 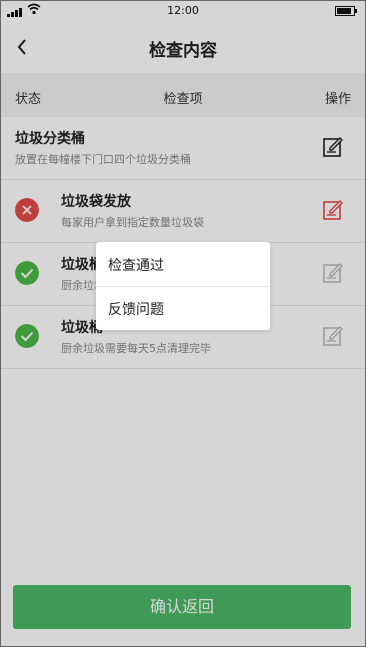 I want to click on menu-item-pass: 检查通过, so click(x=136, y=265).